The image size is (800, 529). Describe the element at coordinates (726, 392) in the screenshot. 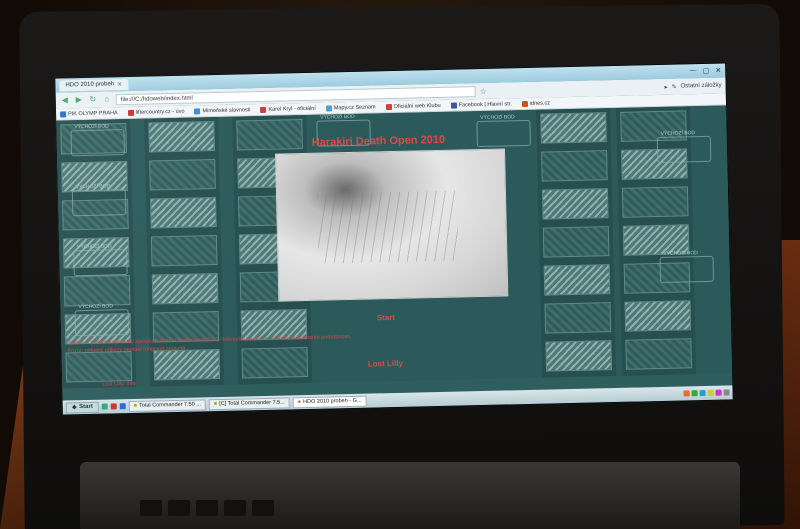

I see `volume-icon` at that location.